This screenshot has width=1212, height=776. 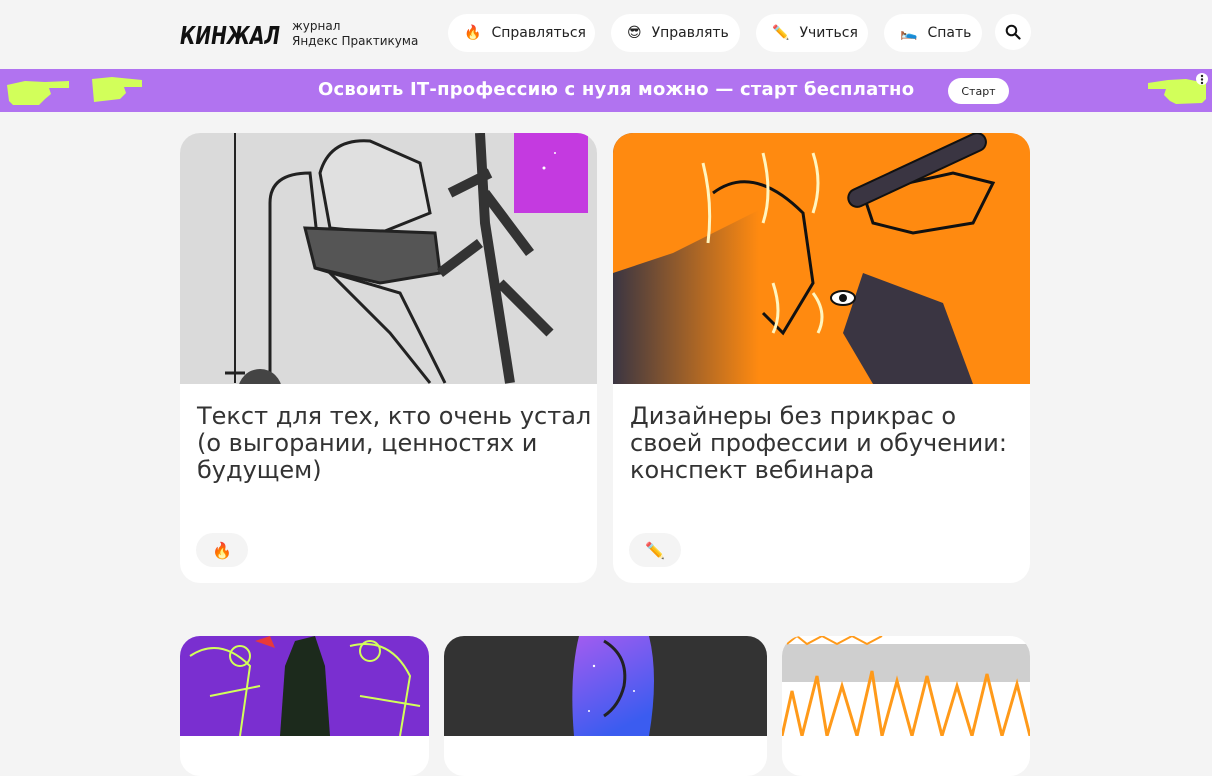 I want to click on nav-cope: 🔥 Справляться, so click(x=521, y=33).